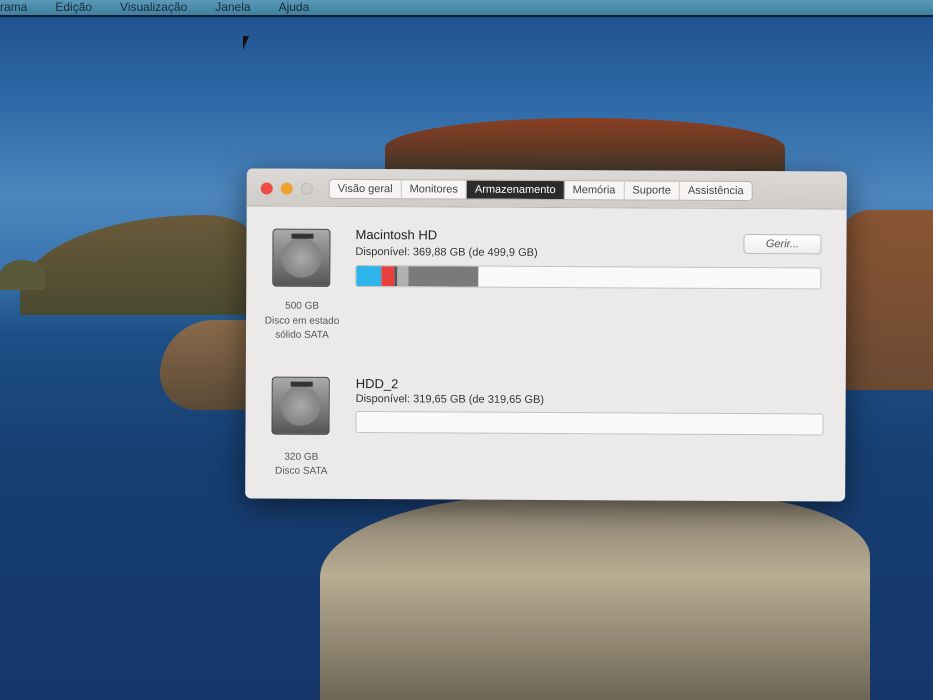 The height and width of the screenshot is (700, 933). Describe the element at coordinates (301, 457) in the screenshot. I see `disk-size: 320 GB` at that location.